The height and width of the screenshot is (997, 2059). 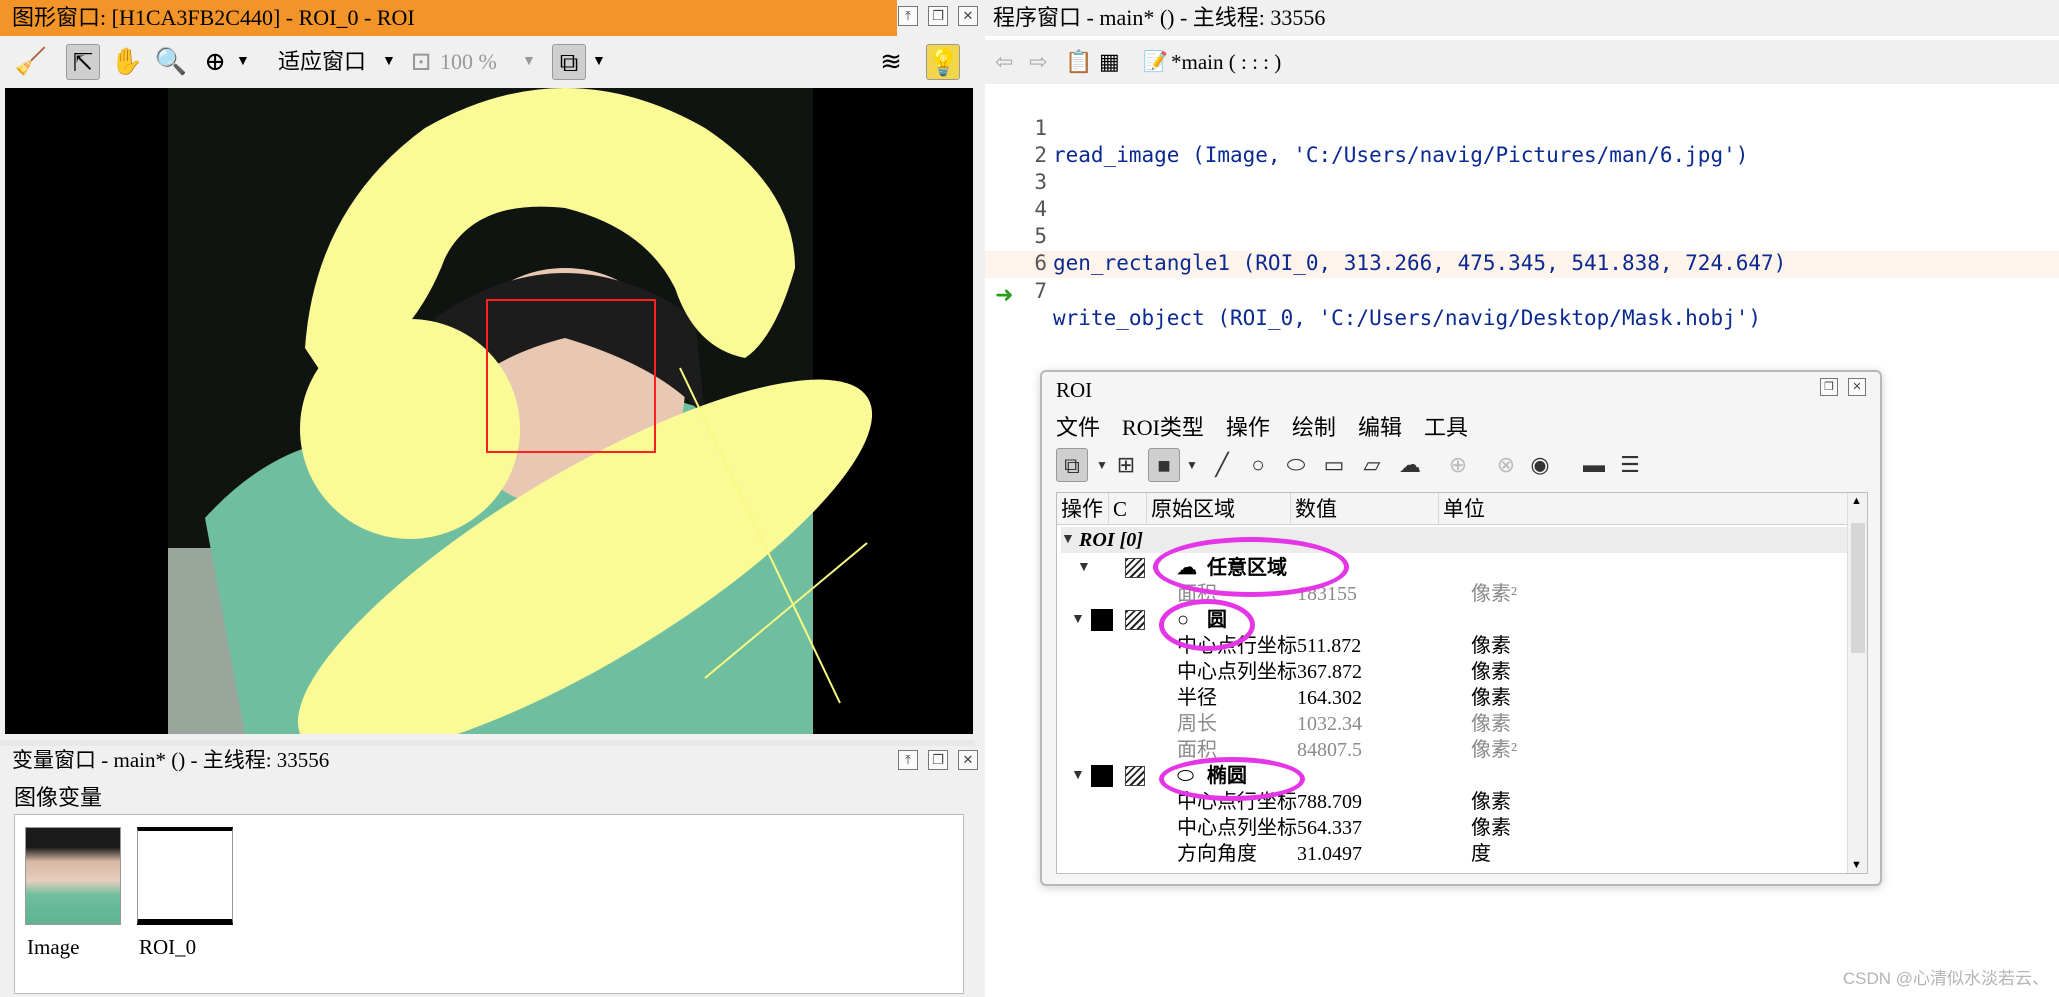 What do you see at coordinates (1038, 62) in the screenshot?
I see `forward-icon: ⇨` at bounding box center [1038, 62].